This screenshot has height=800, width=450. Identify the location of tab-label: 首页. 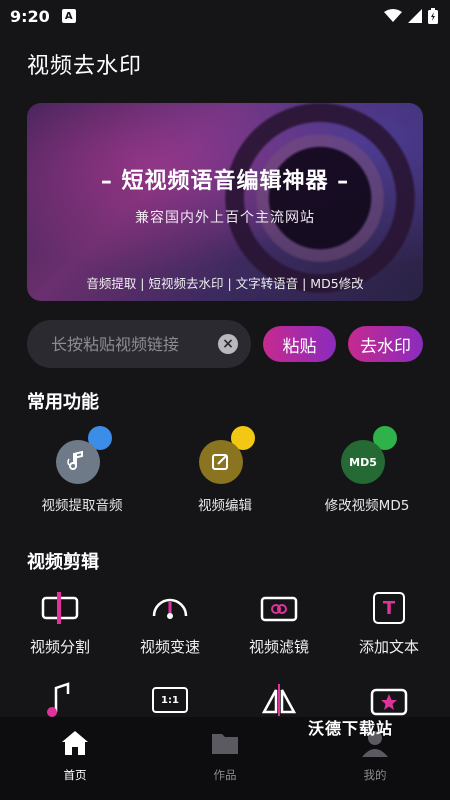
(75, 775).